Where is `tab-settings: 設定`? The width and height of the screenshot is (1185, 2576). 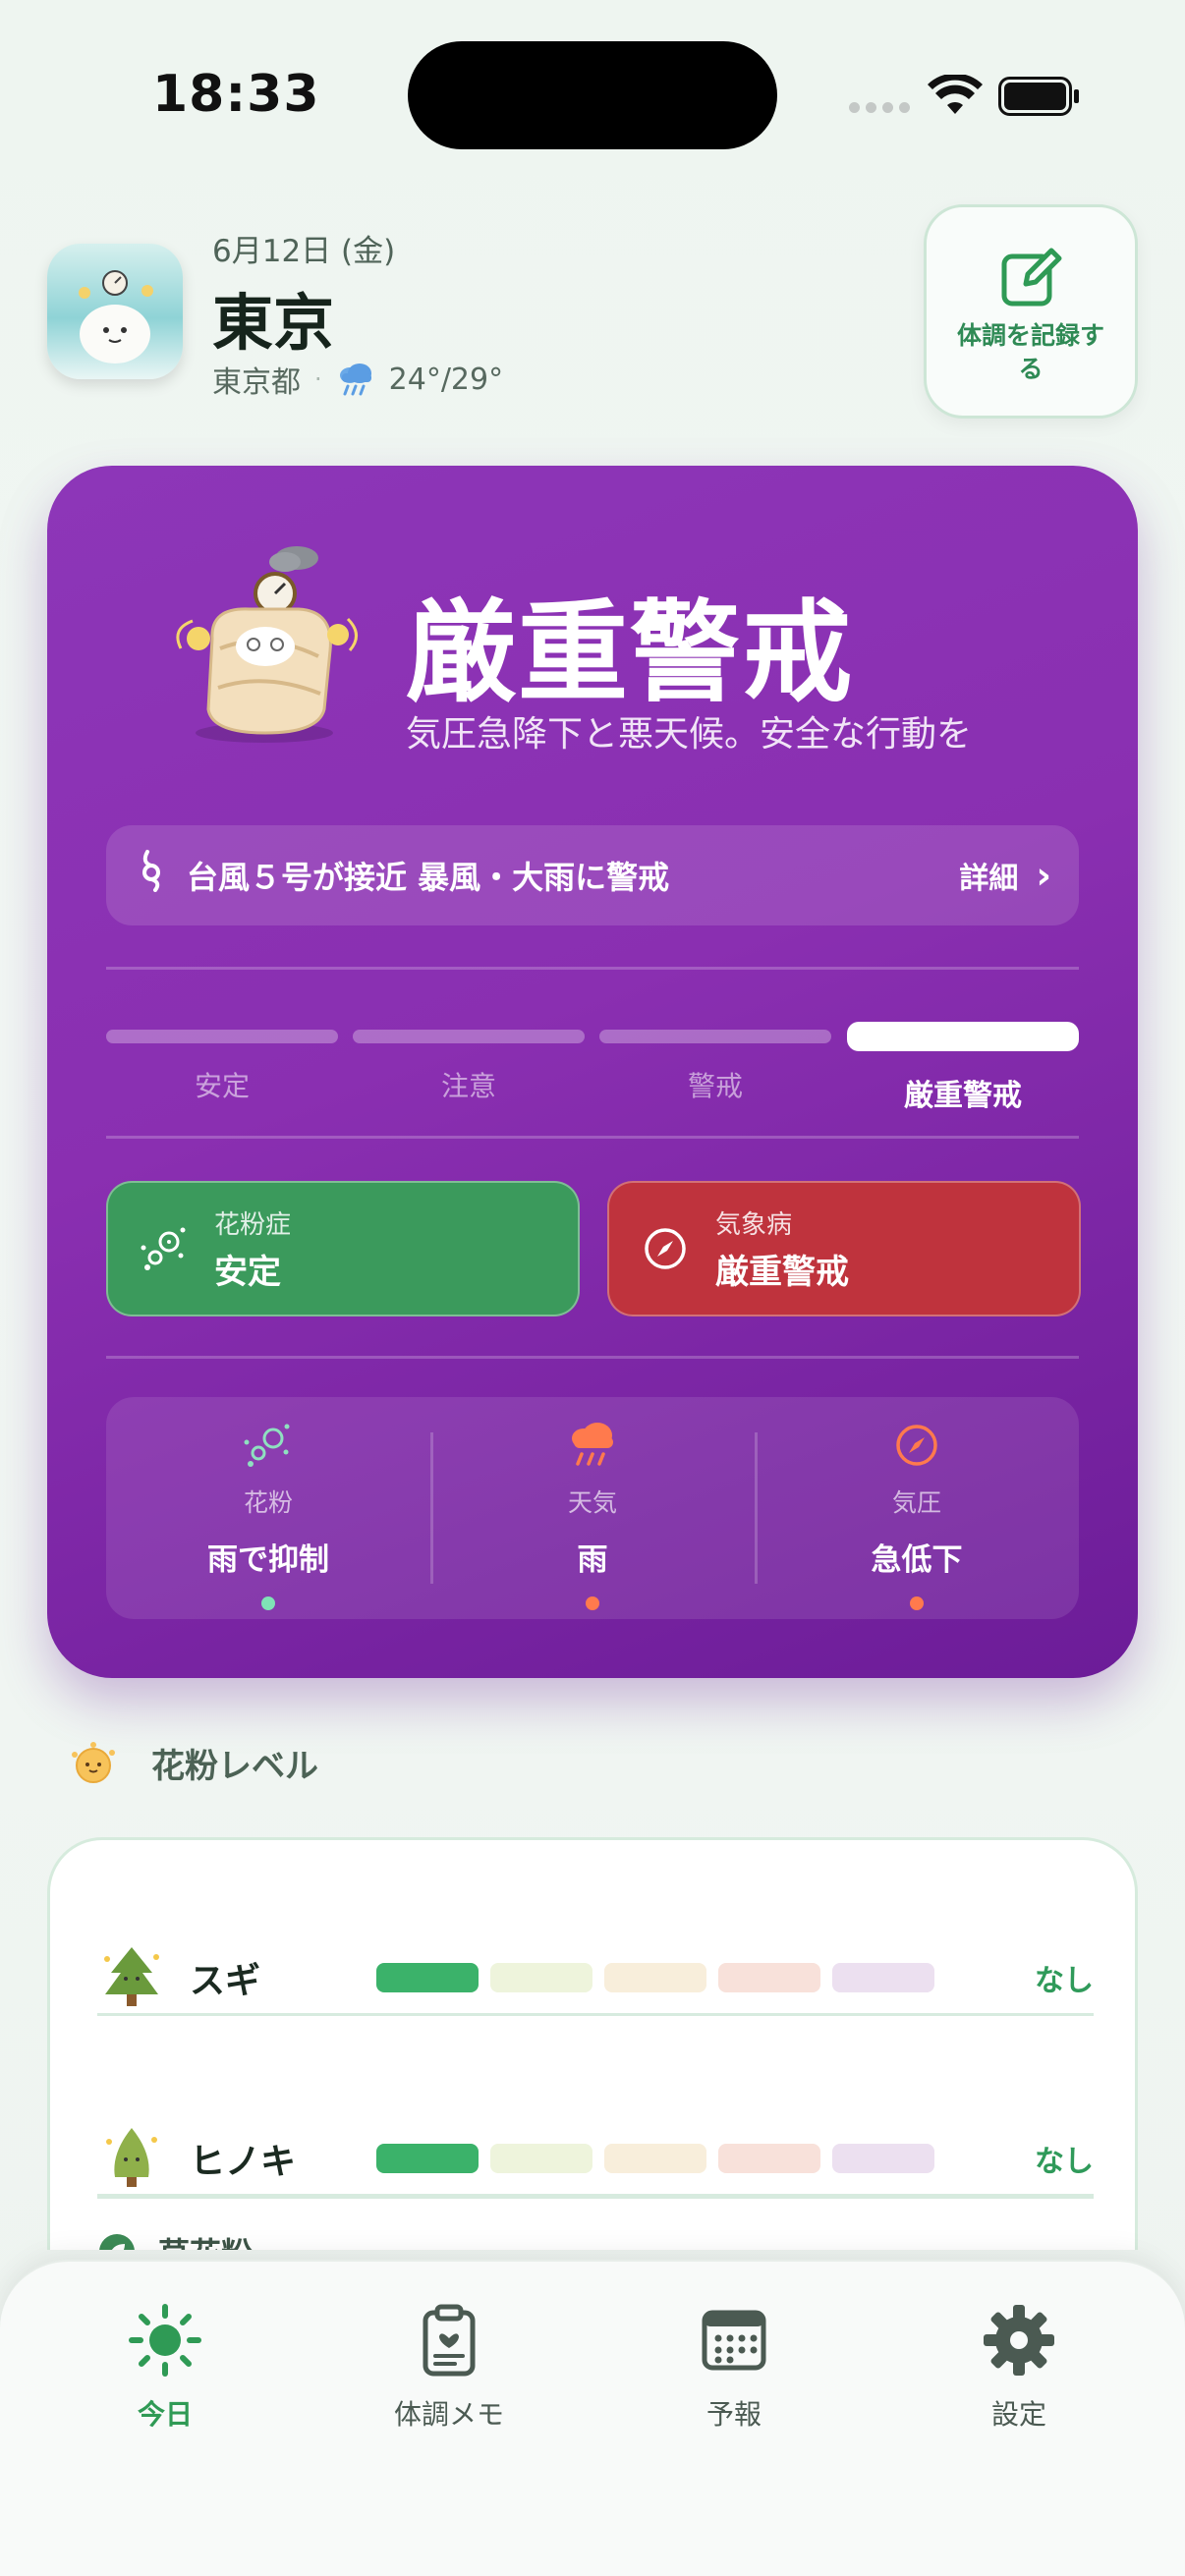 tab-settings: 設定 is located at coordinates (1019, 2367).